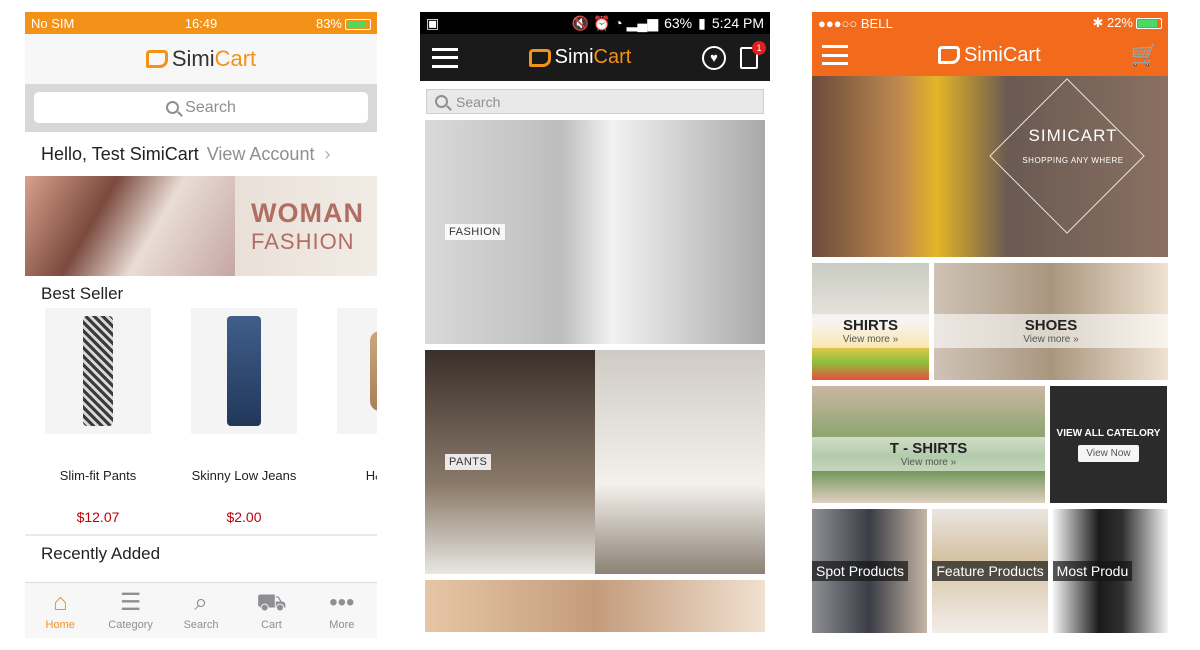 This screenshot has width=1200, height=650. I want to click on tile-label: PANTS, so click(468, 462).